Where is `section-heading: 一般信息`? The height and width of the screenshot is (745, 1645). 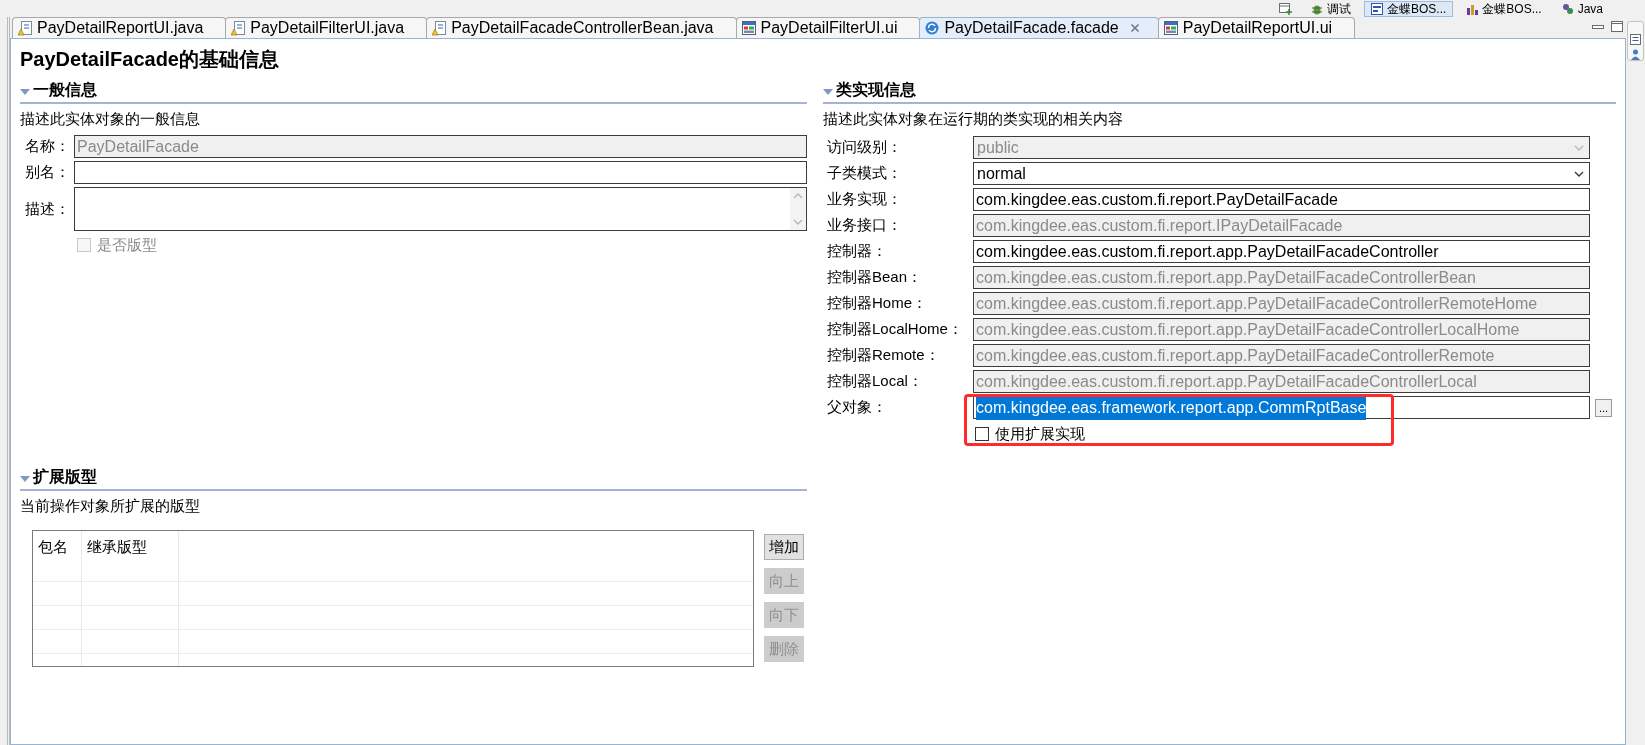 section-heading: 一般信息 is located at coordinates (65, 90).